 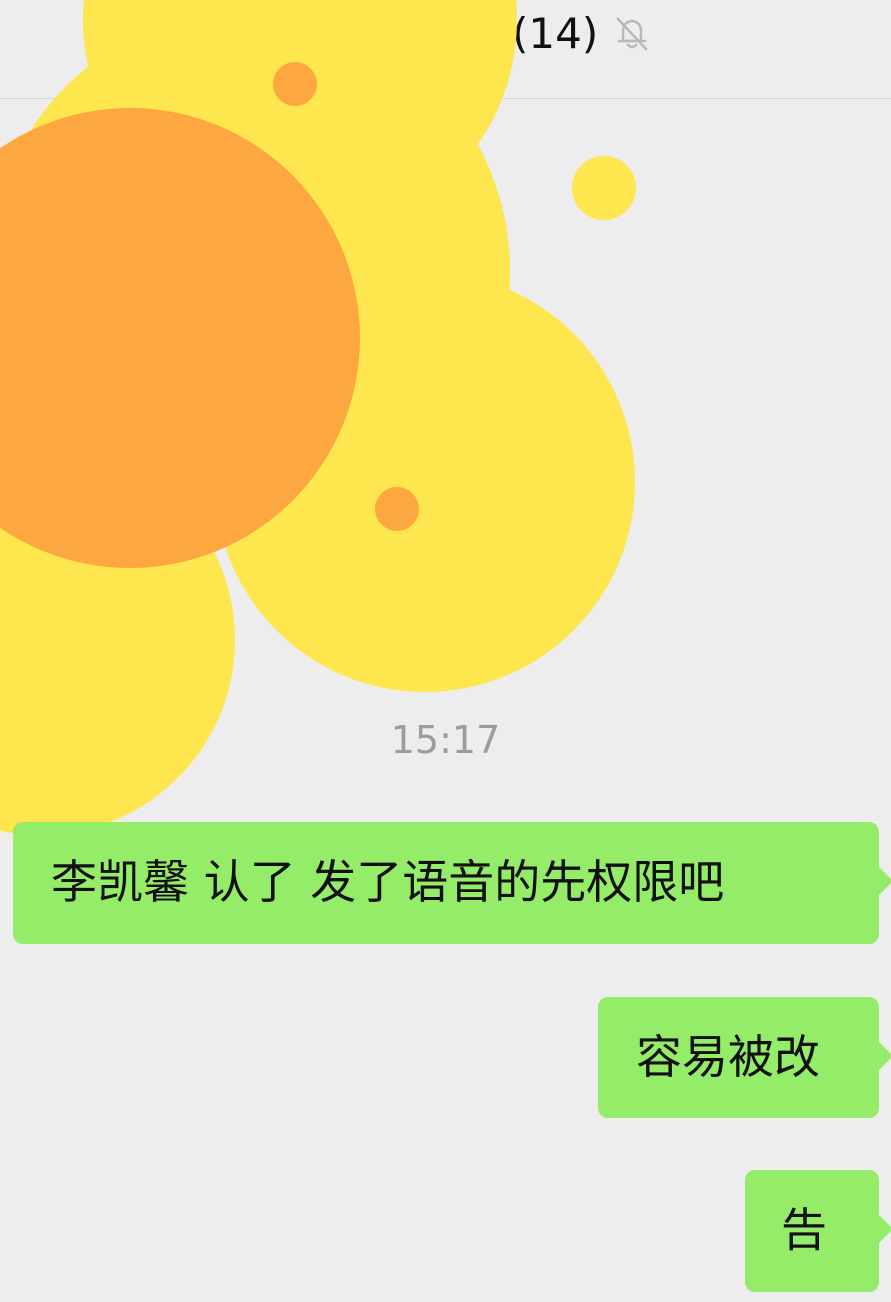 I want to click on message-text: 容易被改, so click(x=728, y=1057).